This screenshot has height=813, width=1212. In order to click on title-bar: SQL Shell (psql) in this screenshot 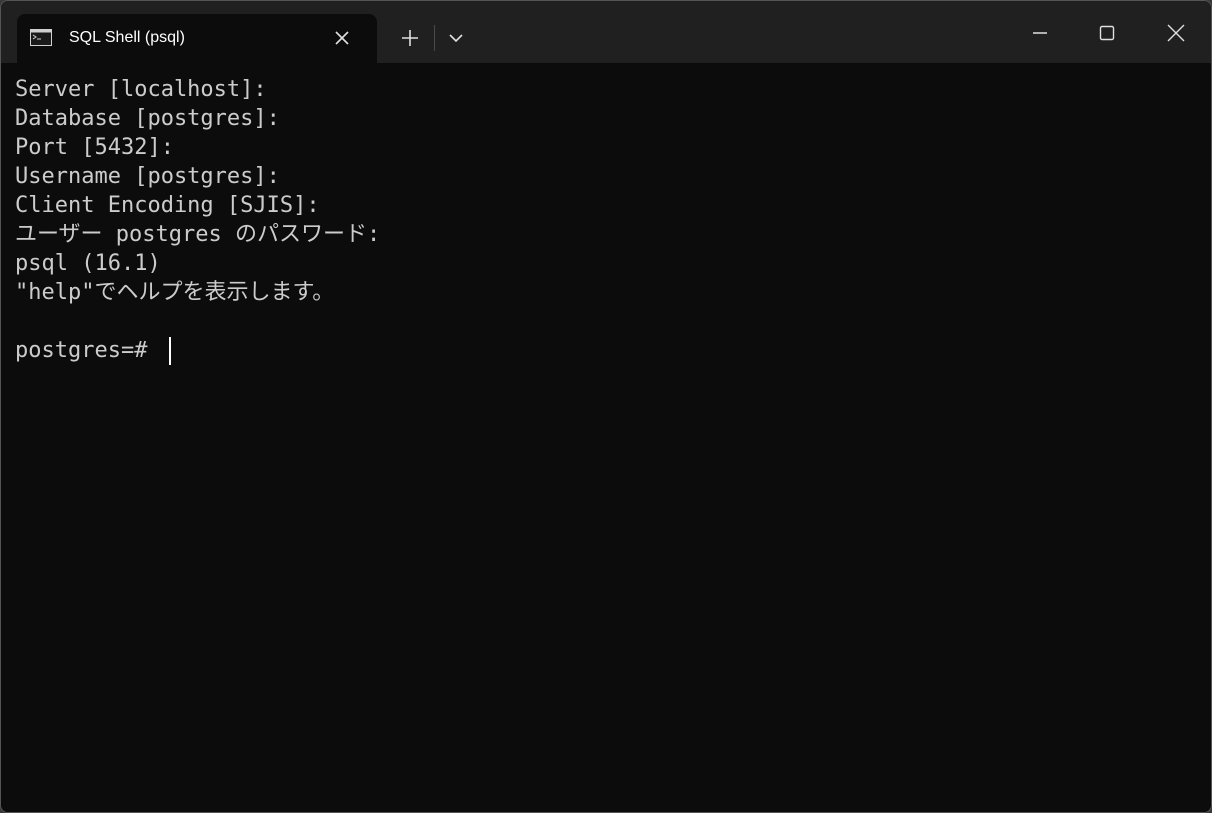, I will do `click(606, 32)`.